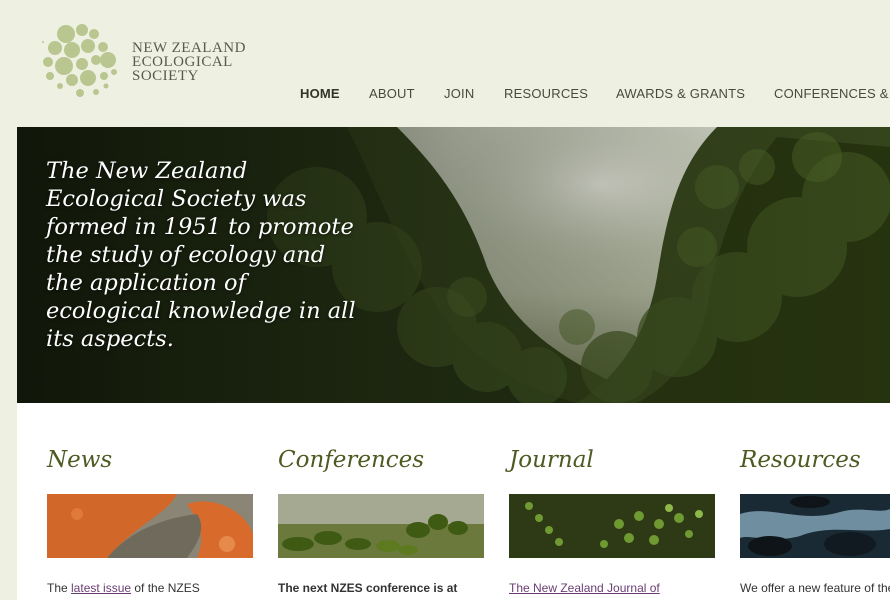 This screenshot has height=600, width=890. I want to click on logo-line-3: SOCIETY, so click(165, 76).